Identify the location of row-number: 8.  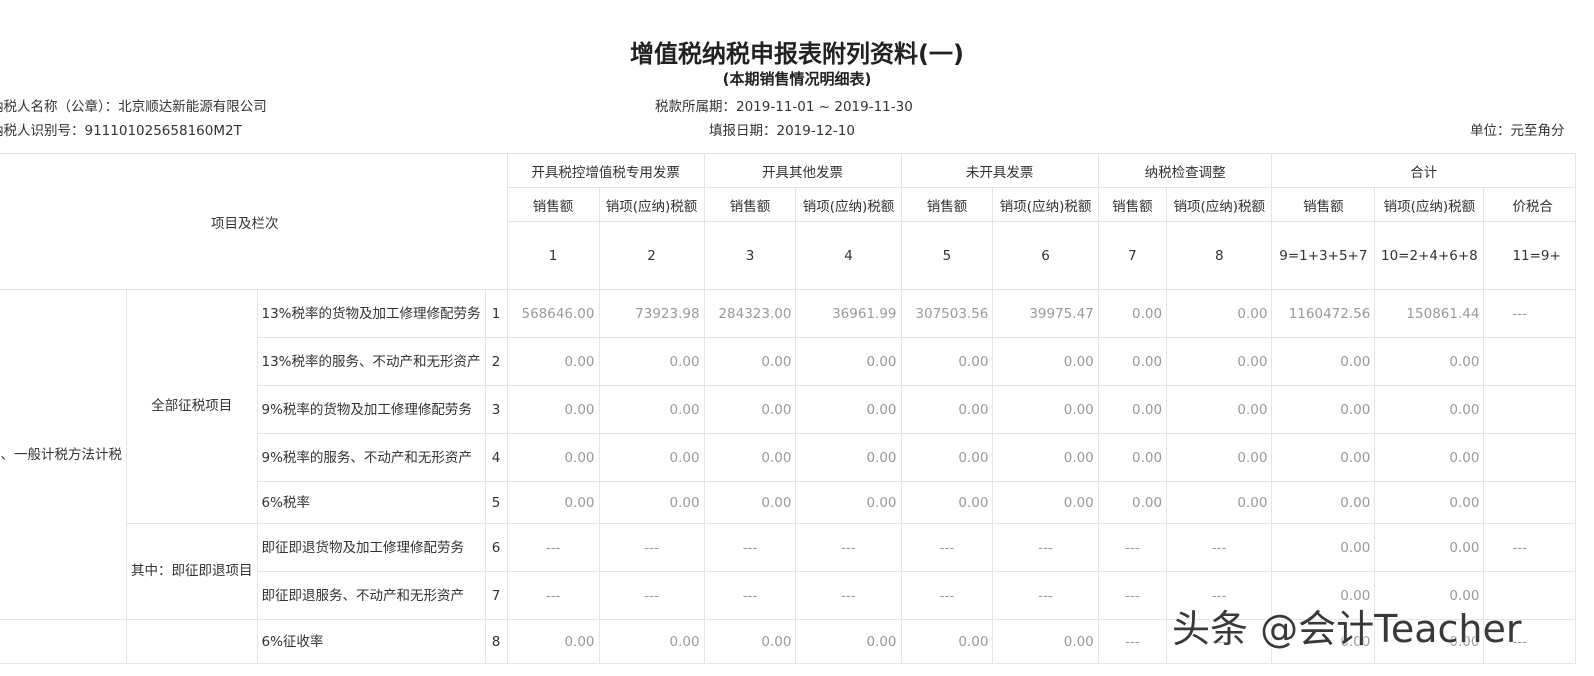
(496, 641).